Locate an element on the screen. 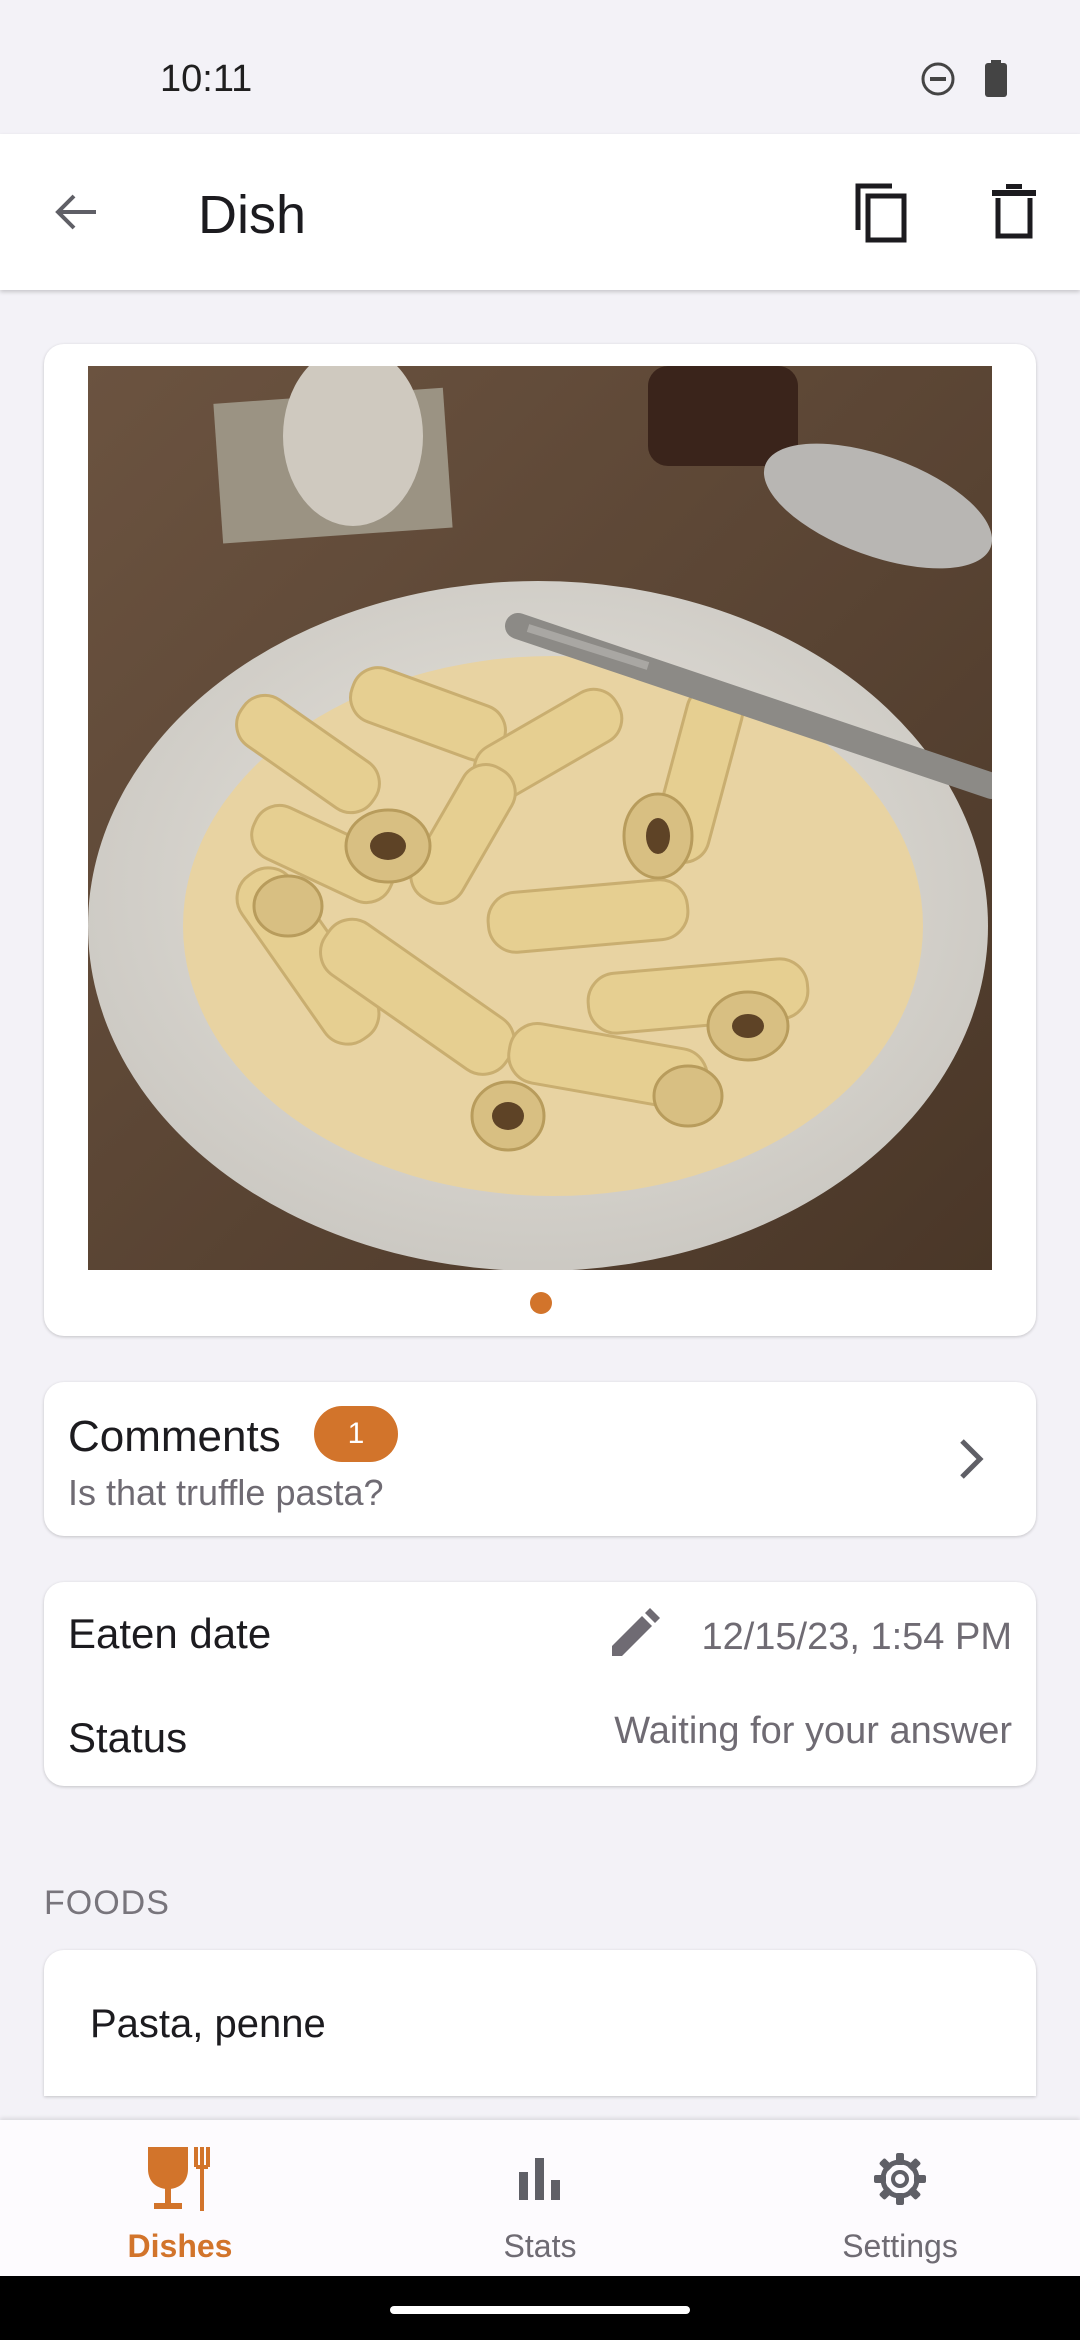  comments-count-badge: 1 is located at coordinates (356, 1434).